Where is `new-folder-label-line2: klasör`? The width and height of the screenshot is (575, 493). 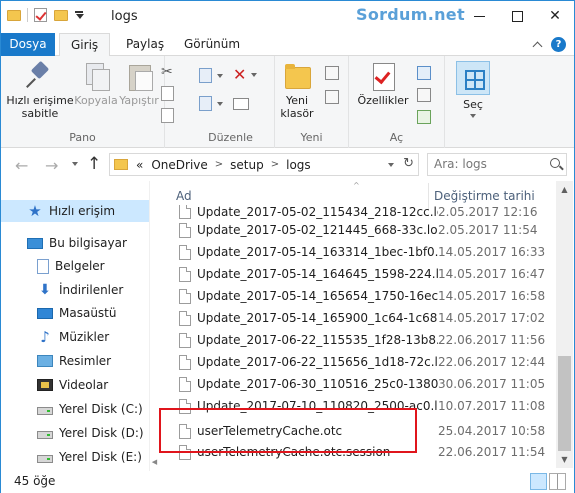
new-folder-label-line2: klasör is located at coordinates (297, 113).